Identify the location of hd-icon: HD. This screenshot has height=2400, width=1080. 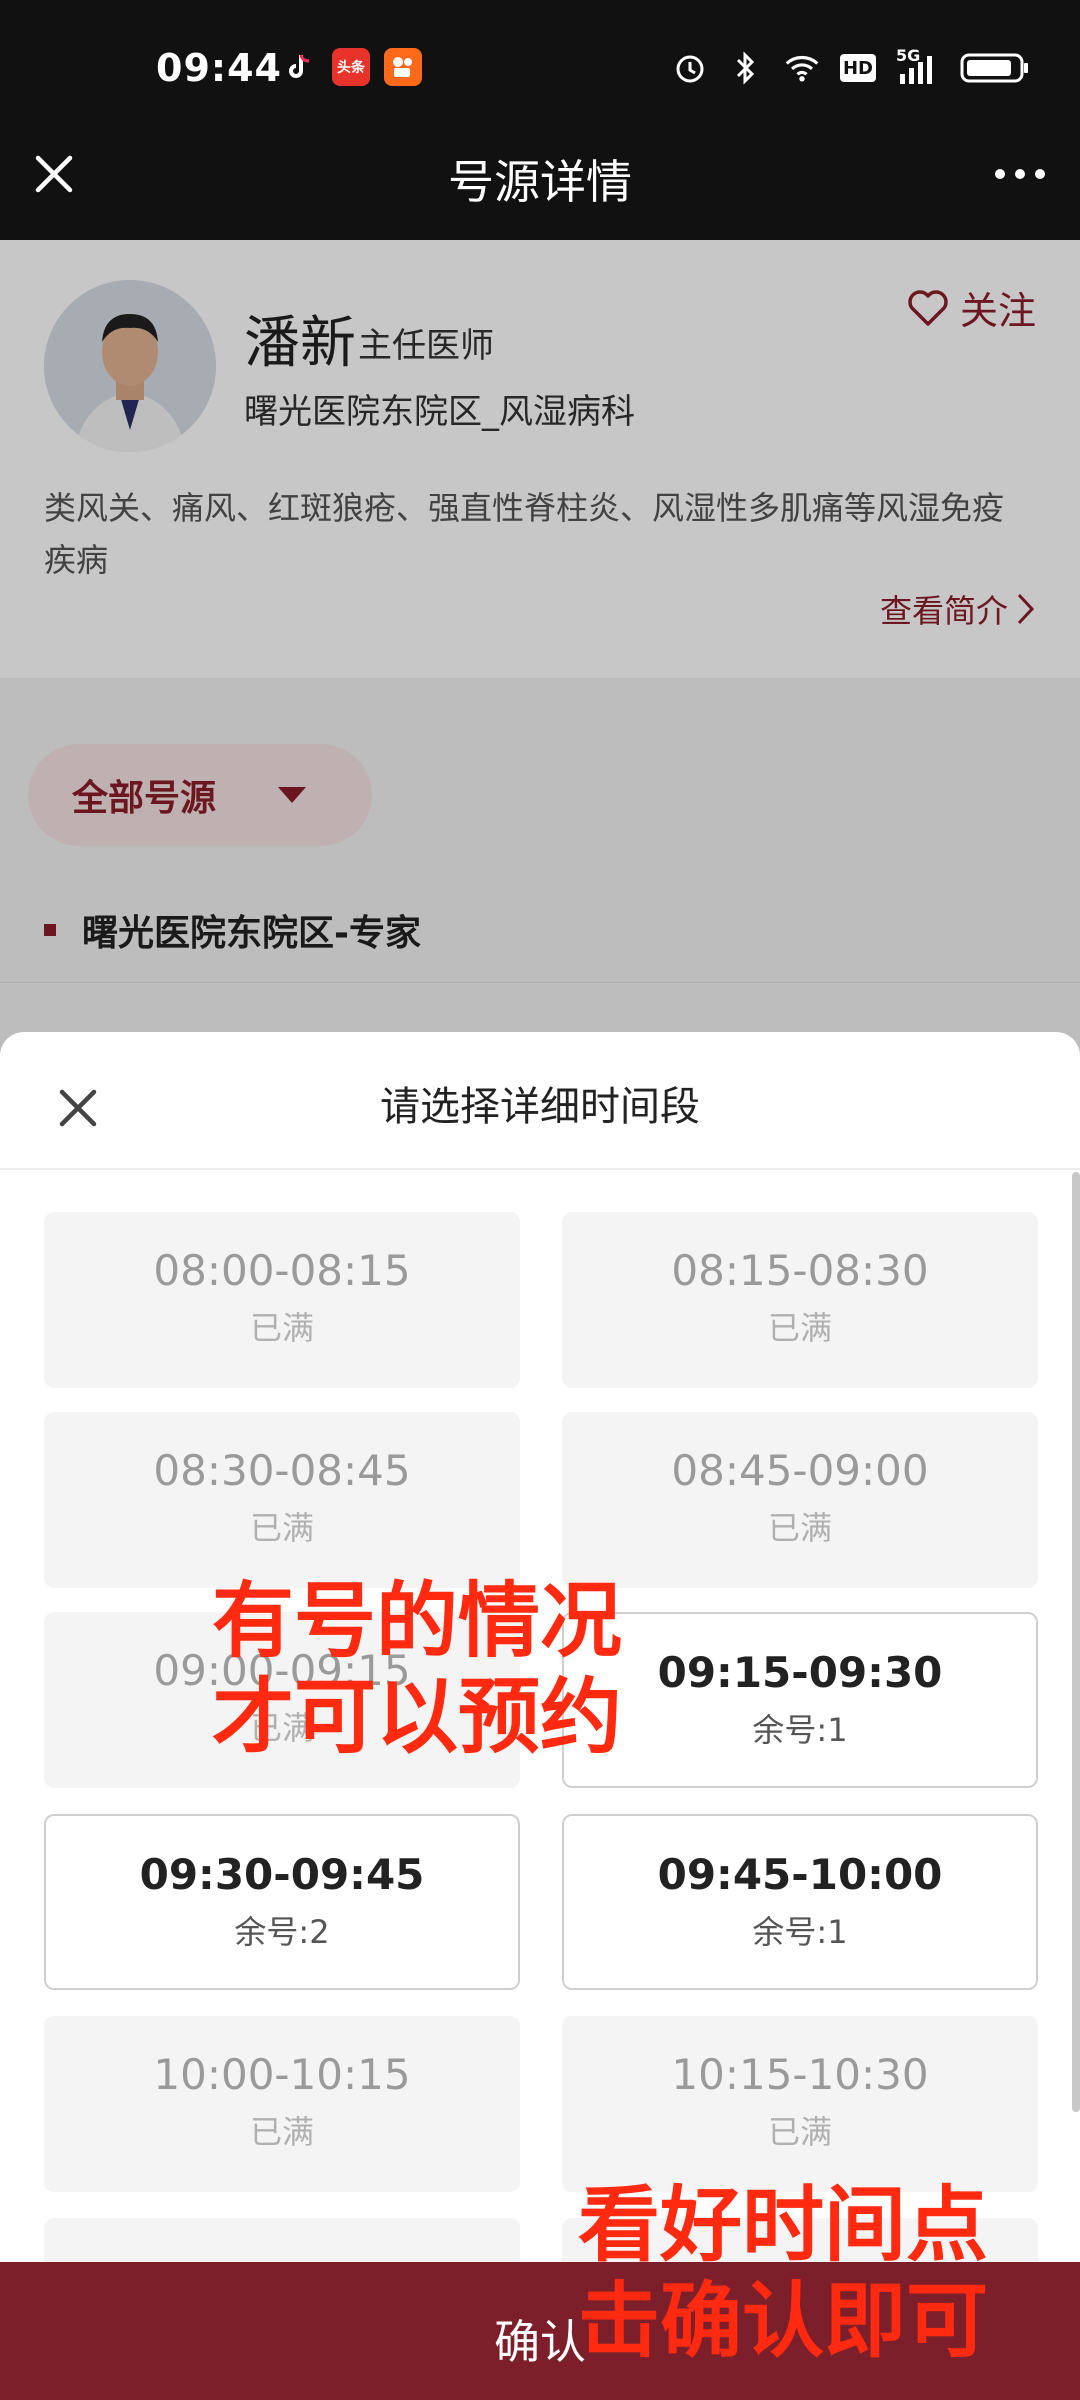
(858, 68).